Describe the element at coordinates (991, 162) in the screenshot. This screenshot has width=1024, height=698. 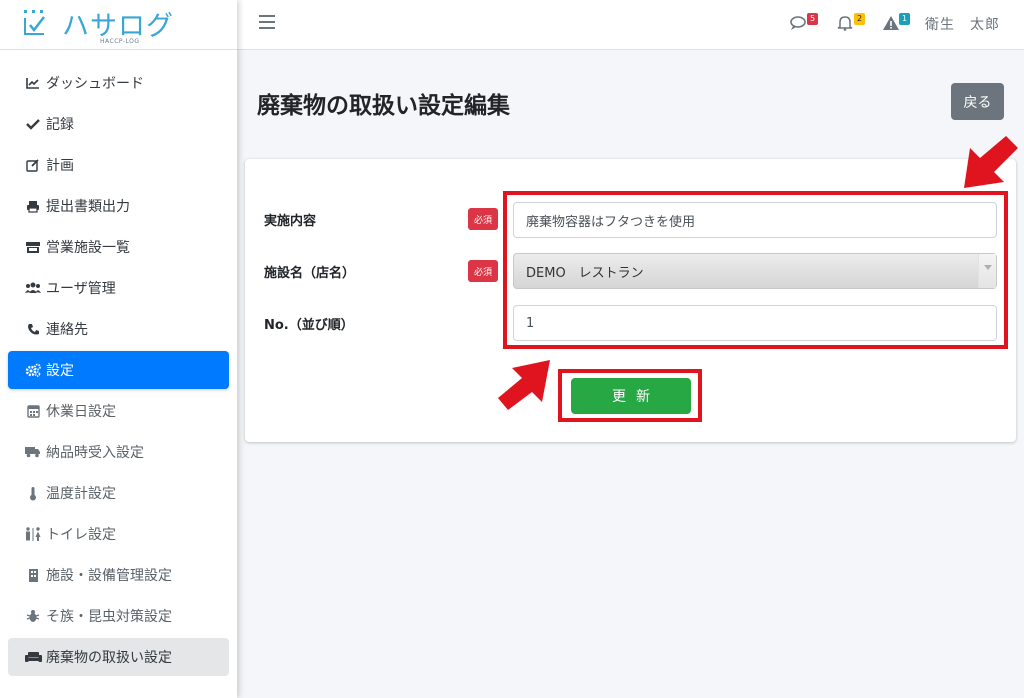
I see `arrow-down-left-icon` at that location.